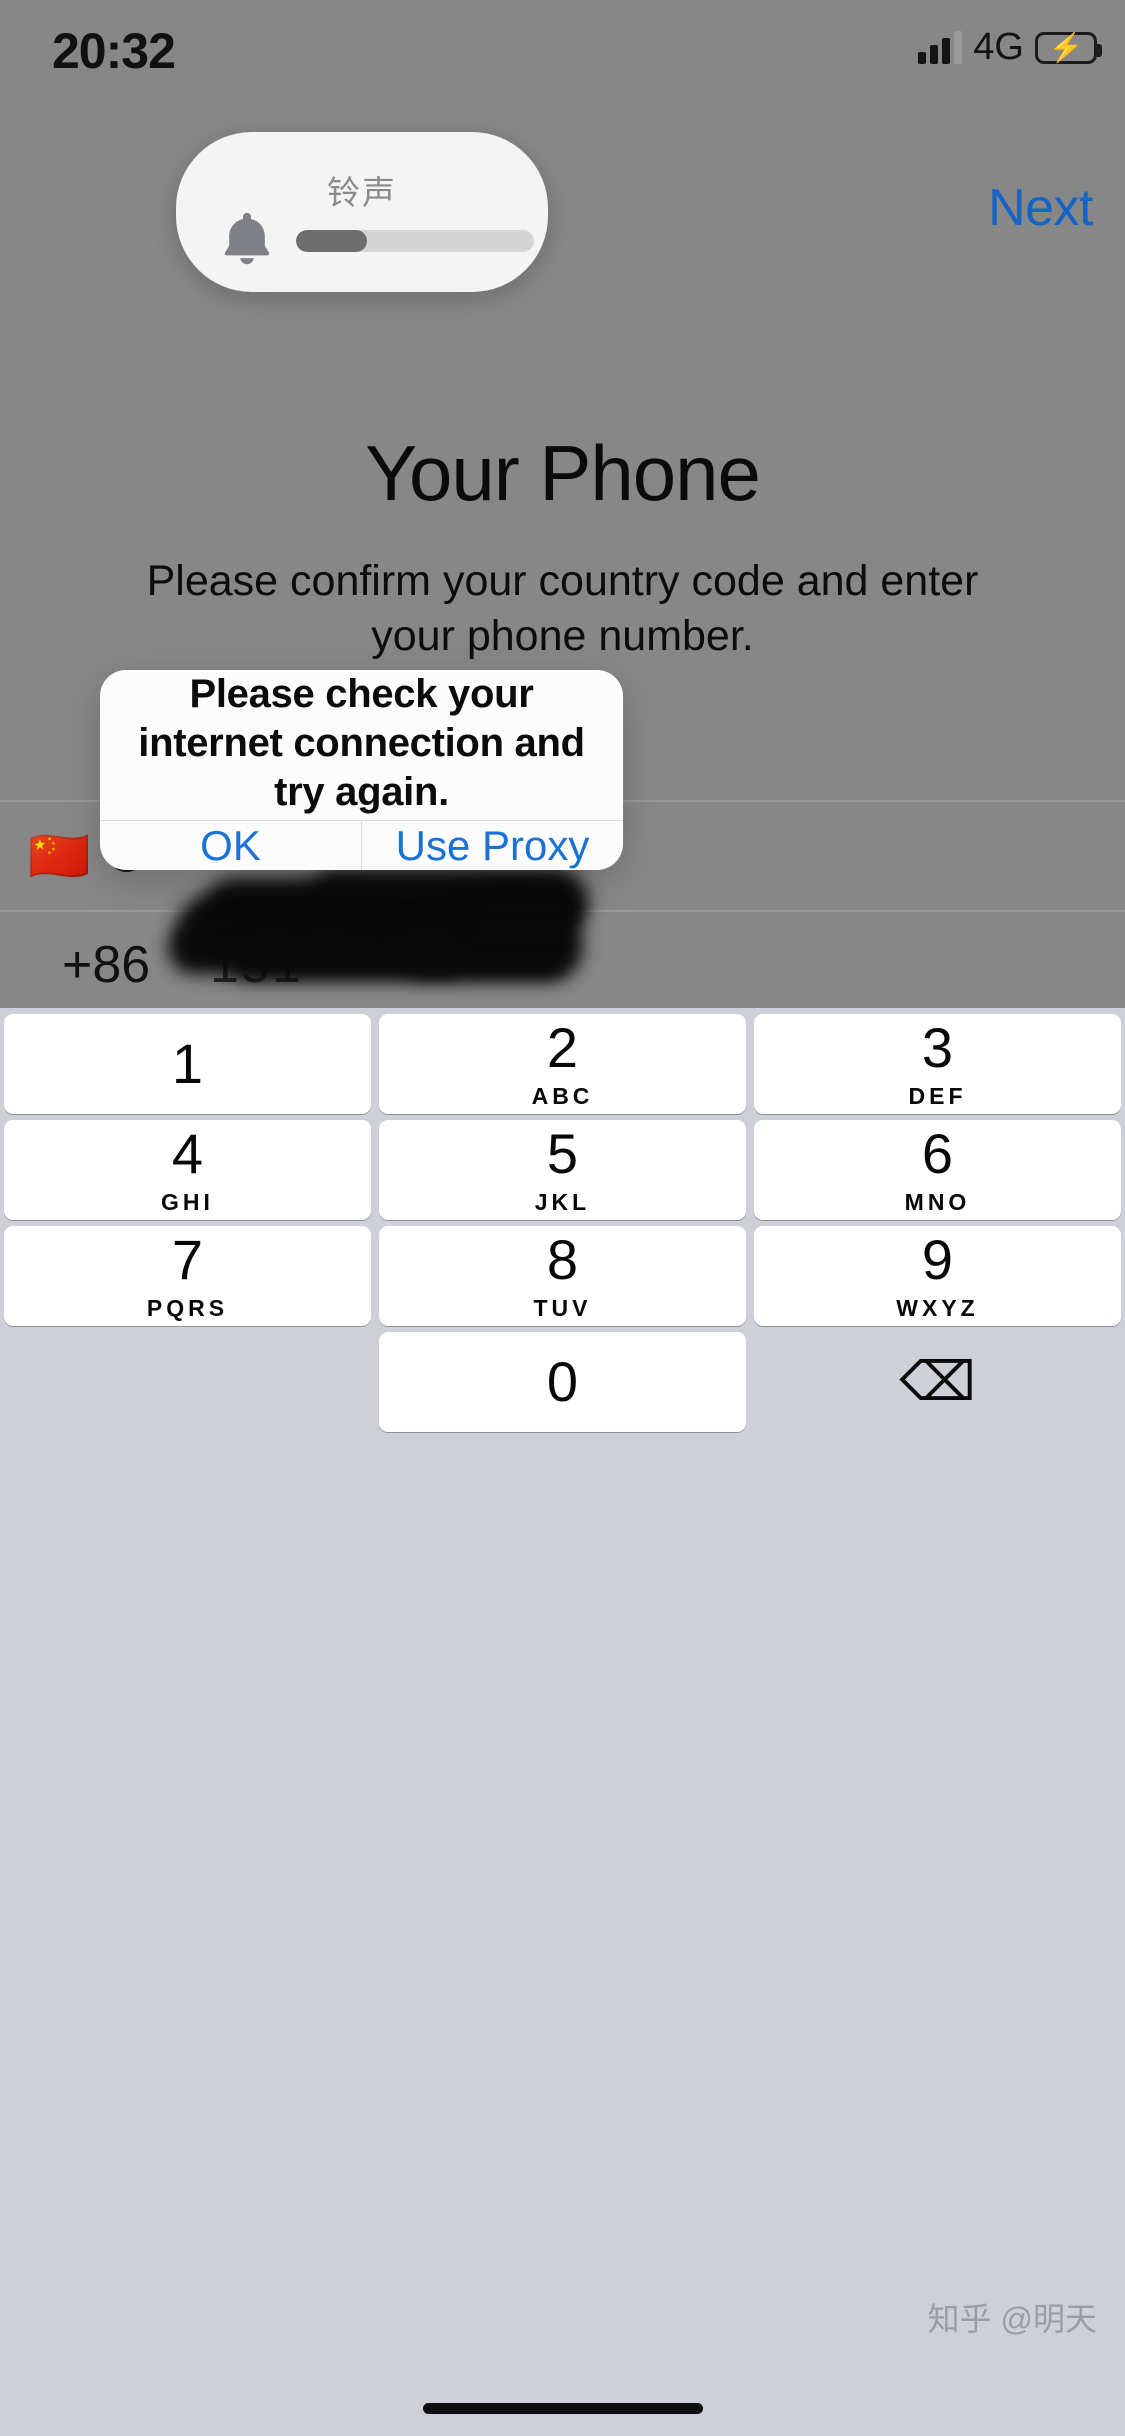  What do you see at coordinates (187, 1259) in the screenshot?
I see `key-digit: 7` at bounding box center [187, 1259].